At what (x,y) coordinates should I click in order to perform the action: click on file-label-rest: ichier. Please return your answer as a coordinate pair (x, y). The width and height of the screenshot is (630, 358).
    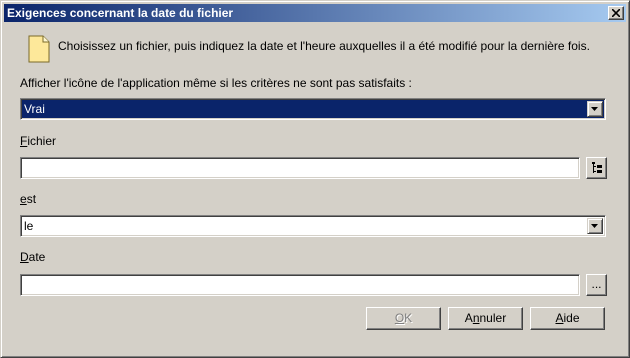
    Looking at the image, I should click on (42, 141).